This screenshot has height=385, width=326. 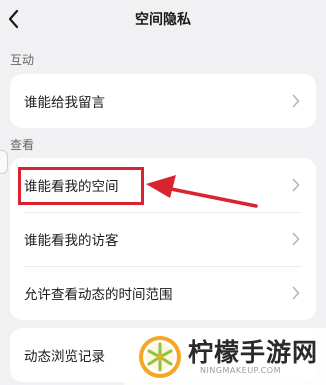 I want to click on section-label-view: 查看, so click(x=22, y=145).